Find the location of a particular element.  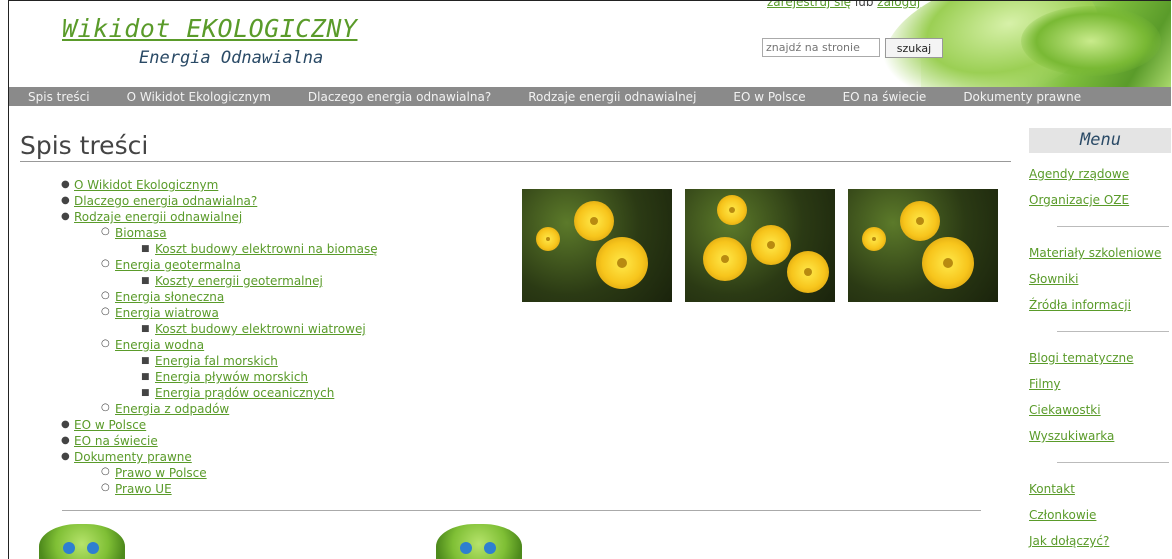

page-title: Spis treści is located at coordinates (84, 145).